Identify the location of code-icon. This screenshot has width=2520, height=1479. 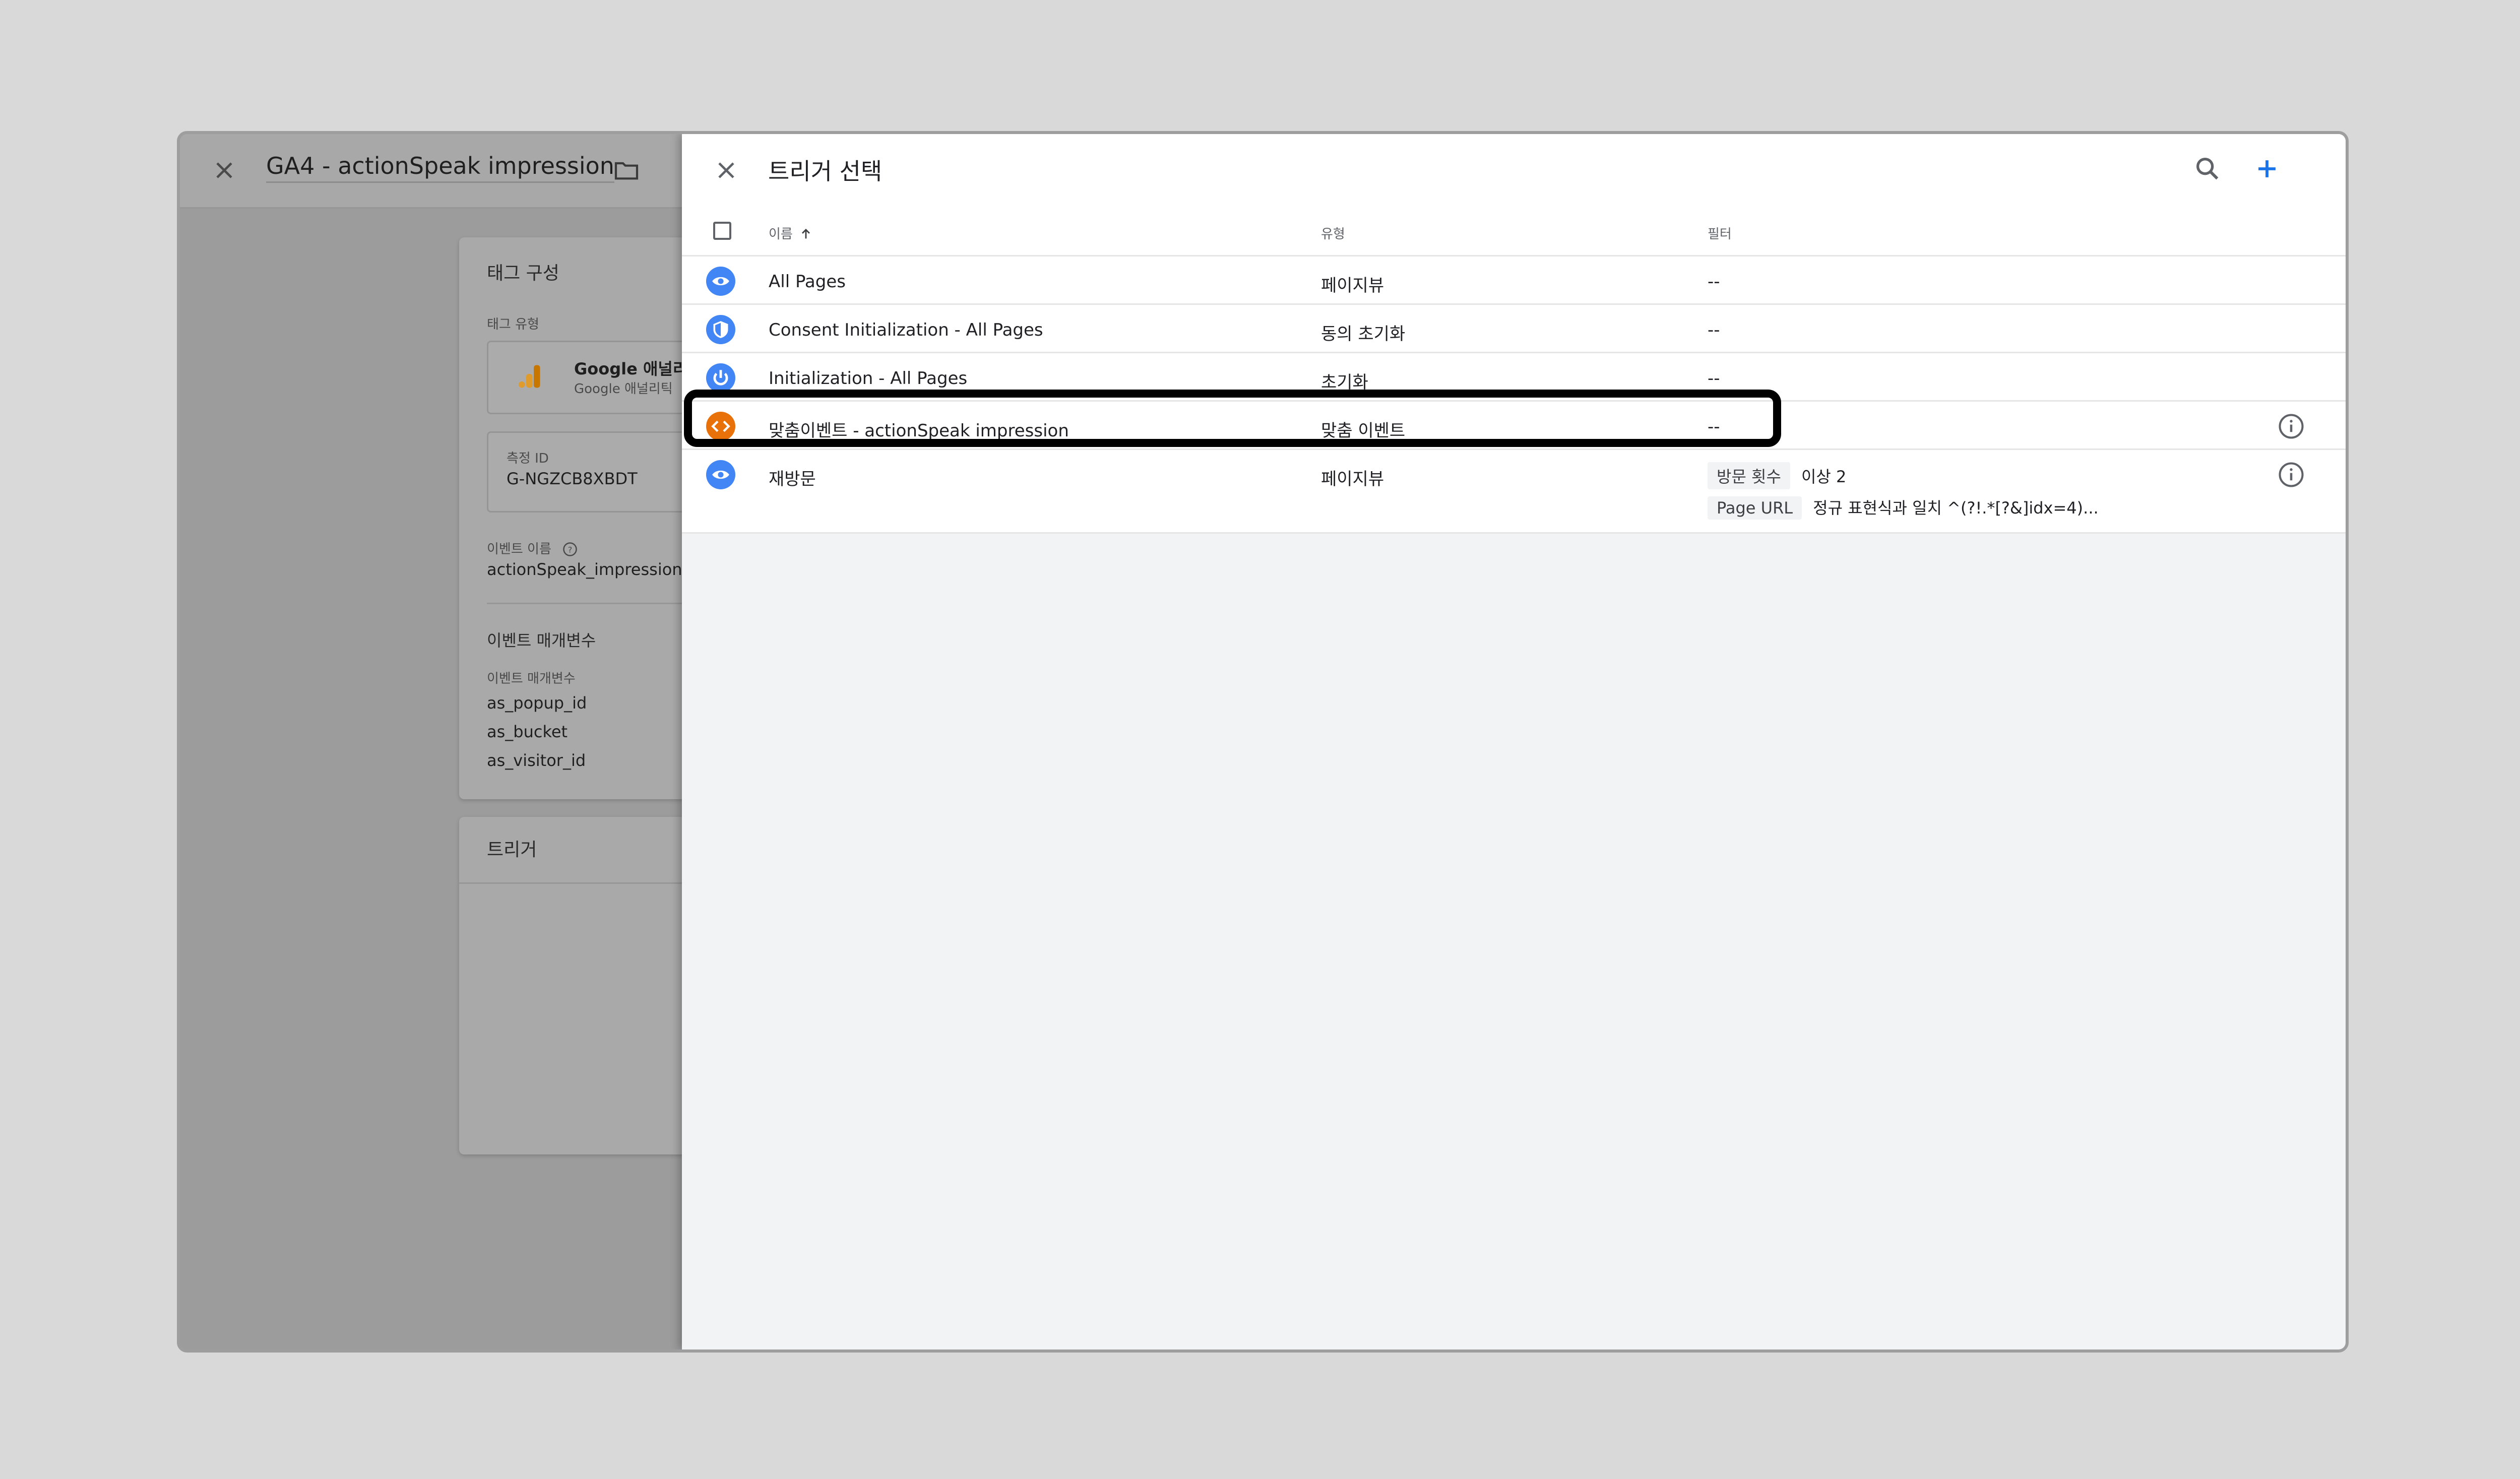
(720, 426).